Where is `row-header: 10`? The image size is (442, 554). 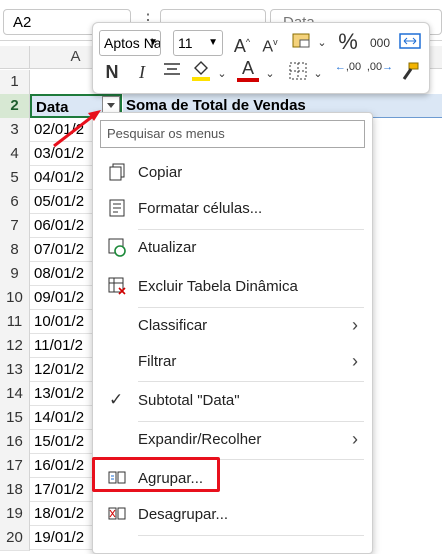 row-header: 10 is located at coordinates (15, 298).